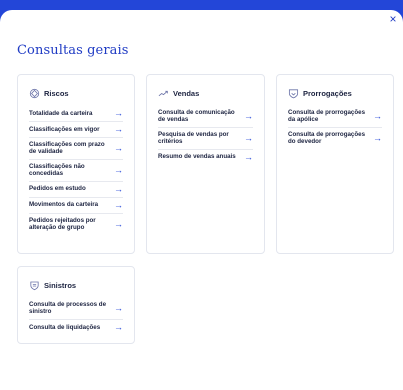  Describe the element at coordinates (61, 113) in the screenshot. I see `item-label: Totalidade da carteira` at that location.